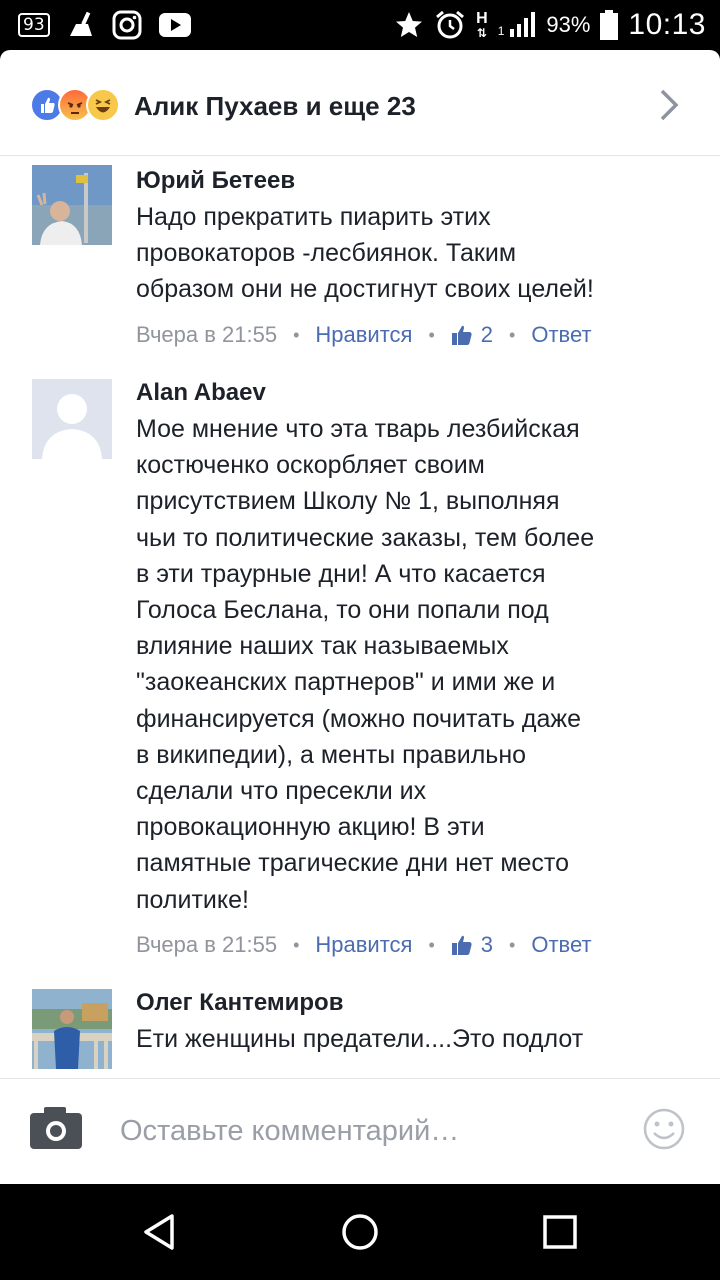 The height and width of the screenshot is (1280, 720). I want to click on star-icon, so click(409, 24).